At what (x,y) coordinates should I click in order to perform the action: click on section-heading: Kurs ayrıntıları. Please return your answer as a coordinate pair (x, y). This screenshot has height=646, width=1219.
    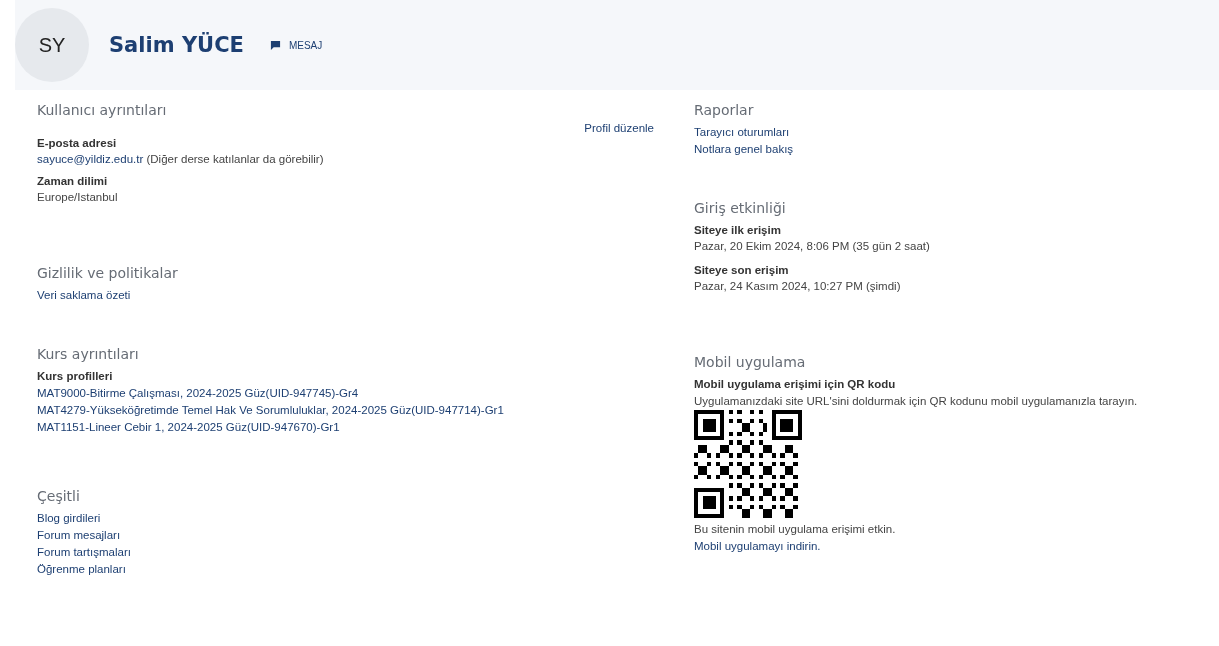
    Looking at the image, I should click on (88, 354).